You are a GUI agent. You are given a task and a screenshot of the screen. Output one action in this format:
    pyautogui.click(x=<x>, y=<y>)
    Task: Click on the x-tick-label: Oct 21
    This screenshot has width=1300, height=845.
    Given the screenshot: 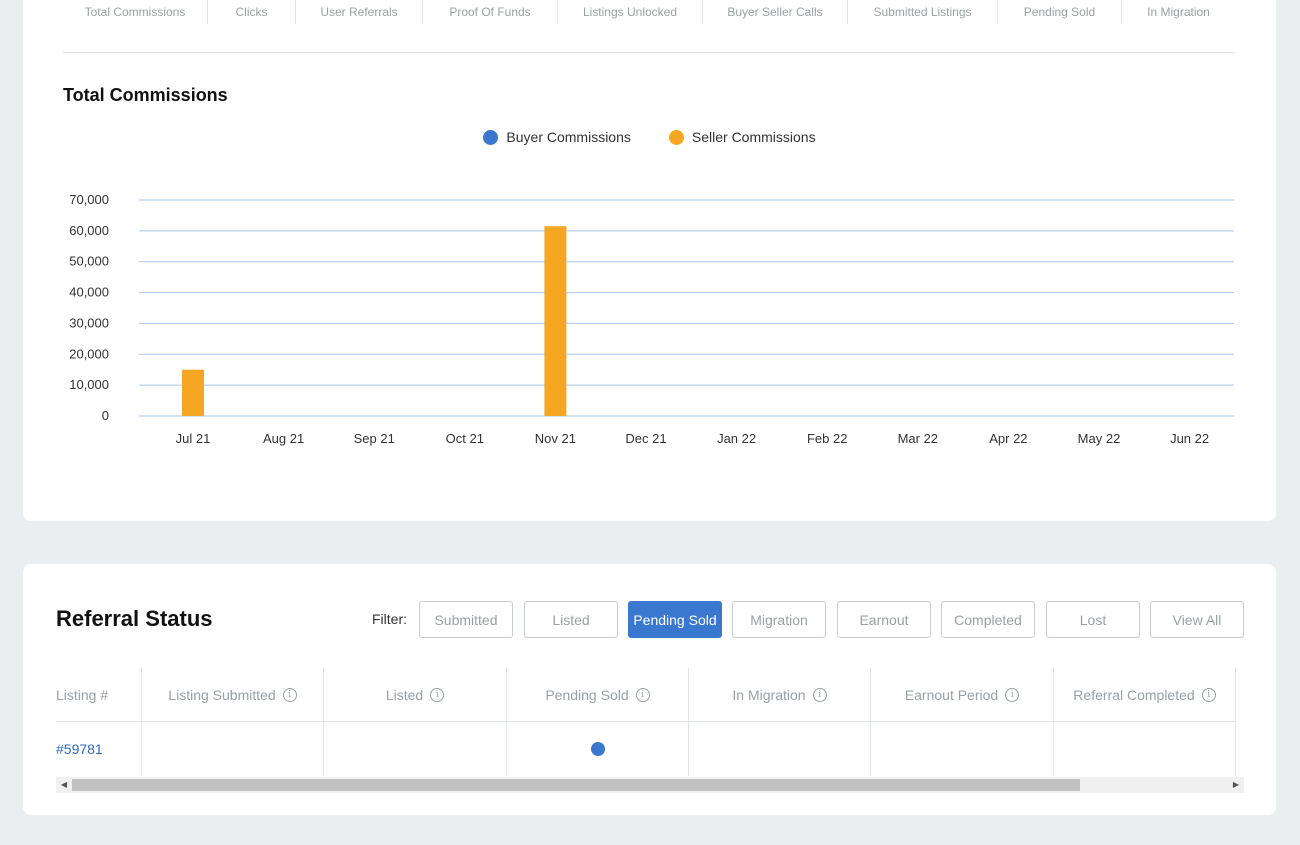 What is the action you would take?
    pyautogui.click(x=465, y=438)
    